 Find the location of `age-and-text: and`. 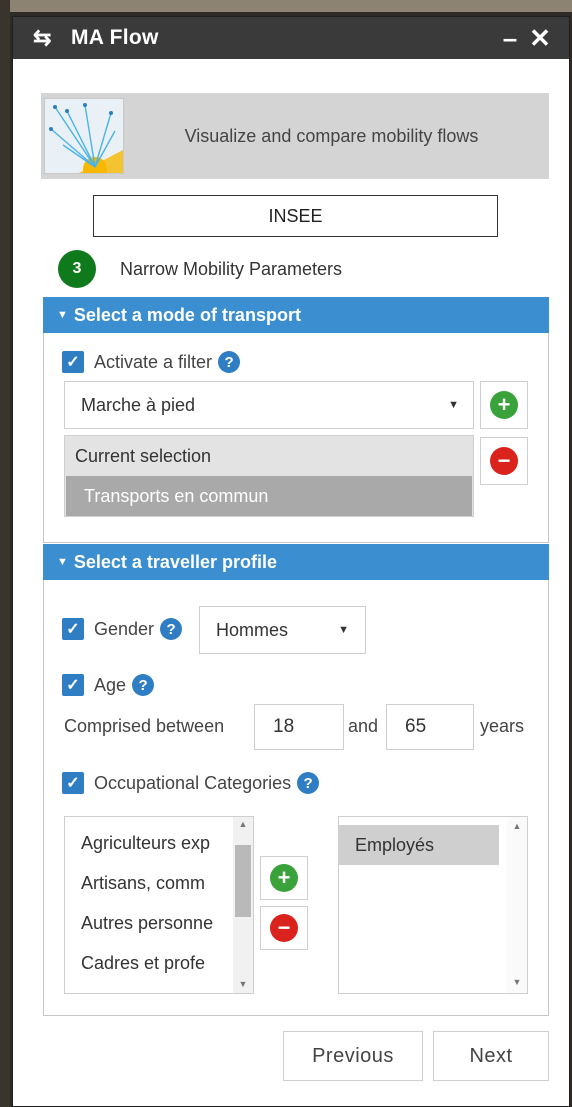

age-and-text: and is located at coordinates (363, 726).